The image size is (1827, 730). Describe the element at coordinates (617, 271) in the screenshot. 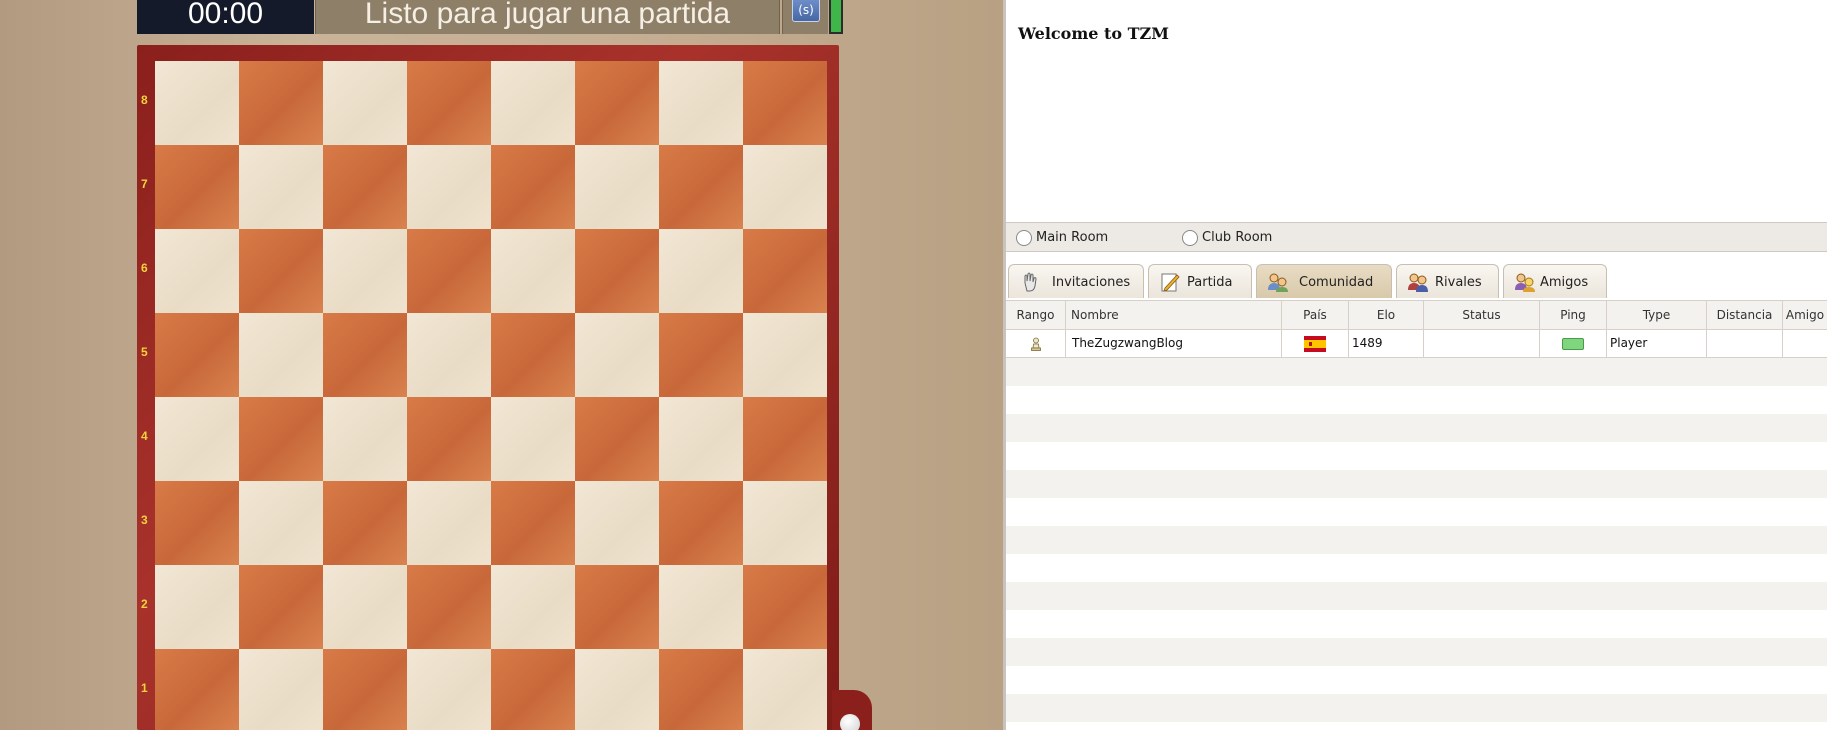

I see `square-f6` at that location.